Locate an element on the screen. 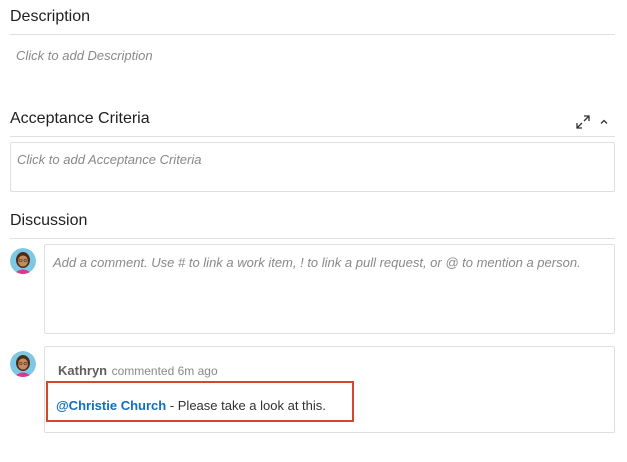 The width and height of the screenshot is (627, 462). chevron-up-icon is located at coordinates (604, 122).